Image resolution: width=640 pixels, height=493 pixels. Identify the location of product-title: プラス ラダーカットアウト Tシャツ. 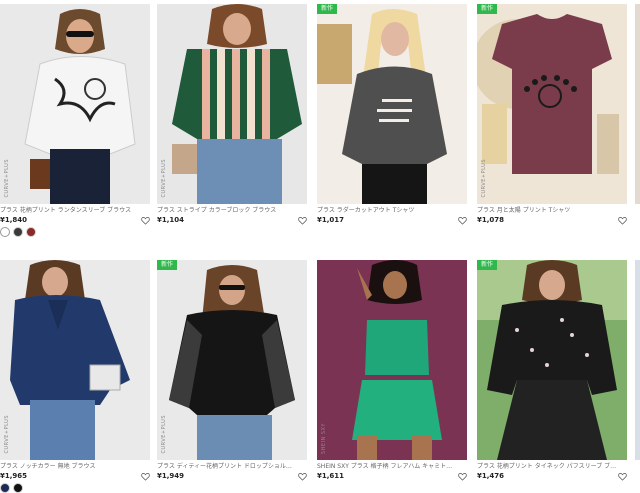
(387, 210).